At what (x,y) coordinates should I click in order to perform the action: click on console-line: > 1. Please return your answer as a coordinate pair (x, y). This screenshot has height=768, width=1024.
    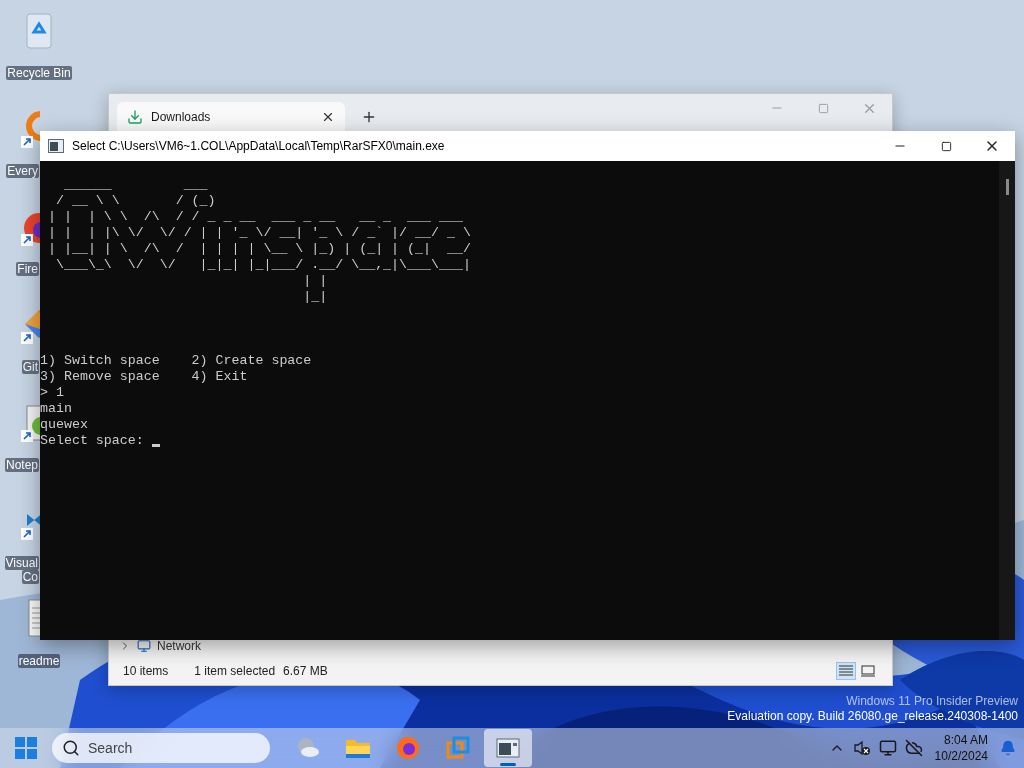
    Looking at the image, I should click on (52, 393).